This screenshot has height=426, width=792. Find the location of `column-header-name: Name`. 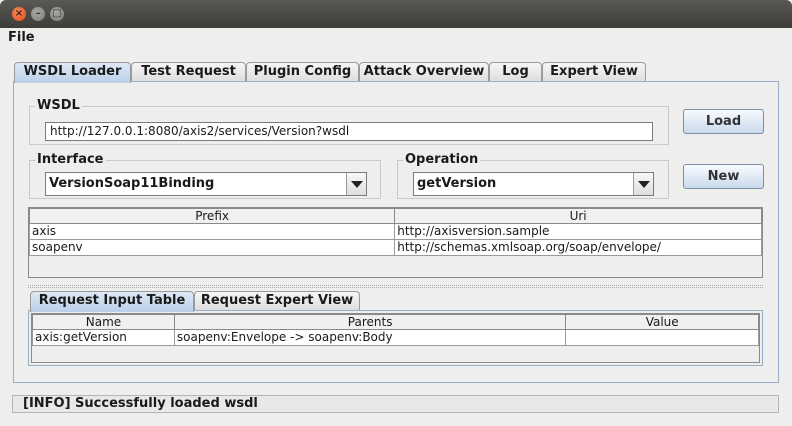

column-header-name: Name is located at coordinates (103, 322).